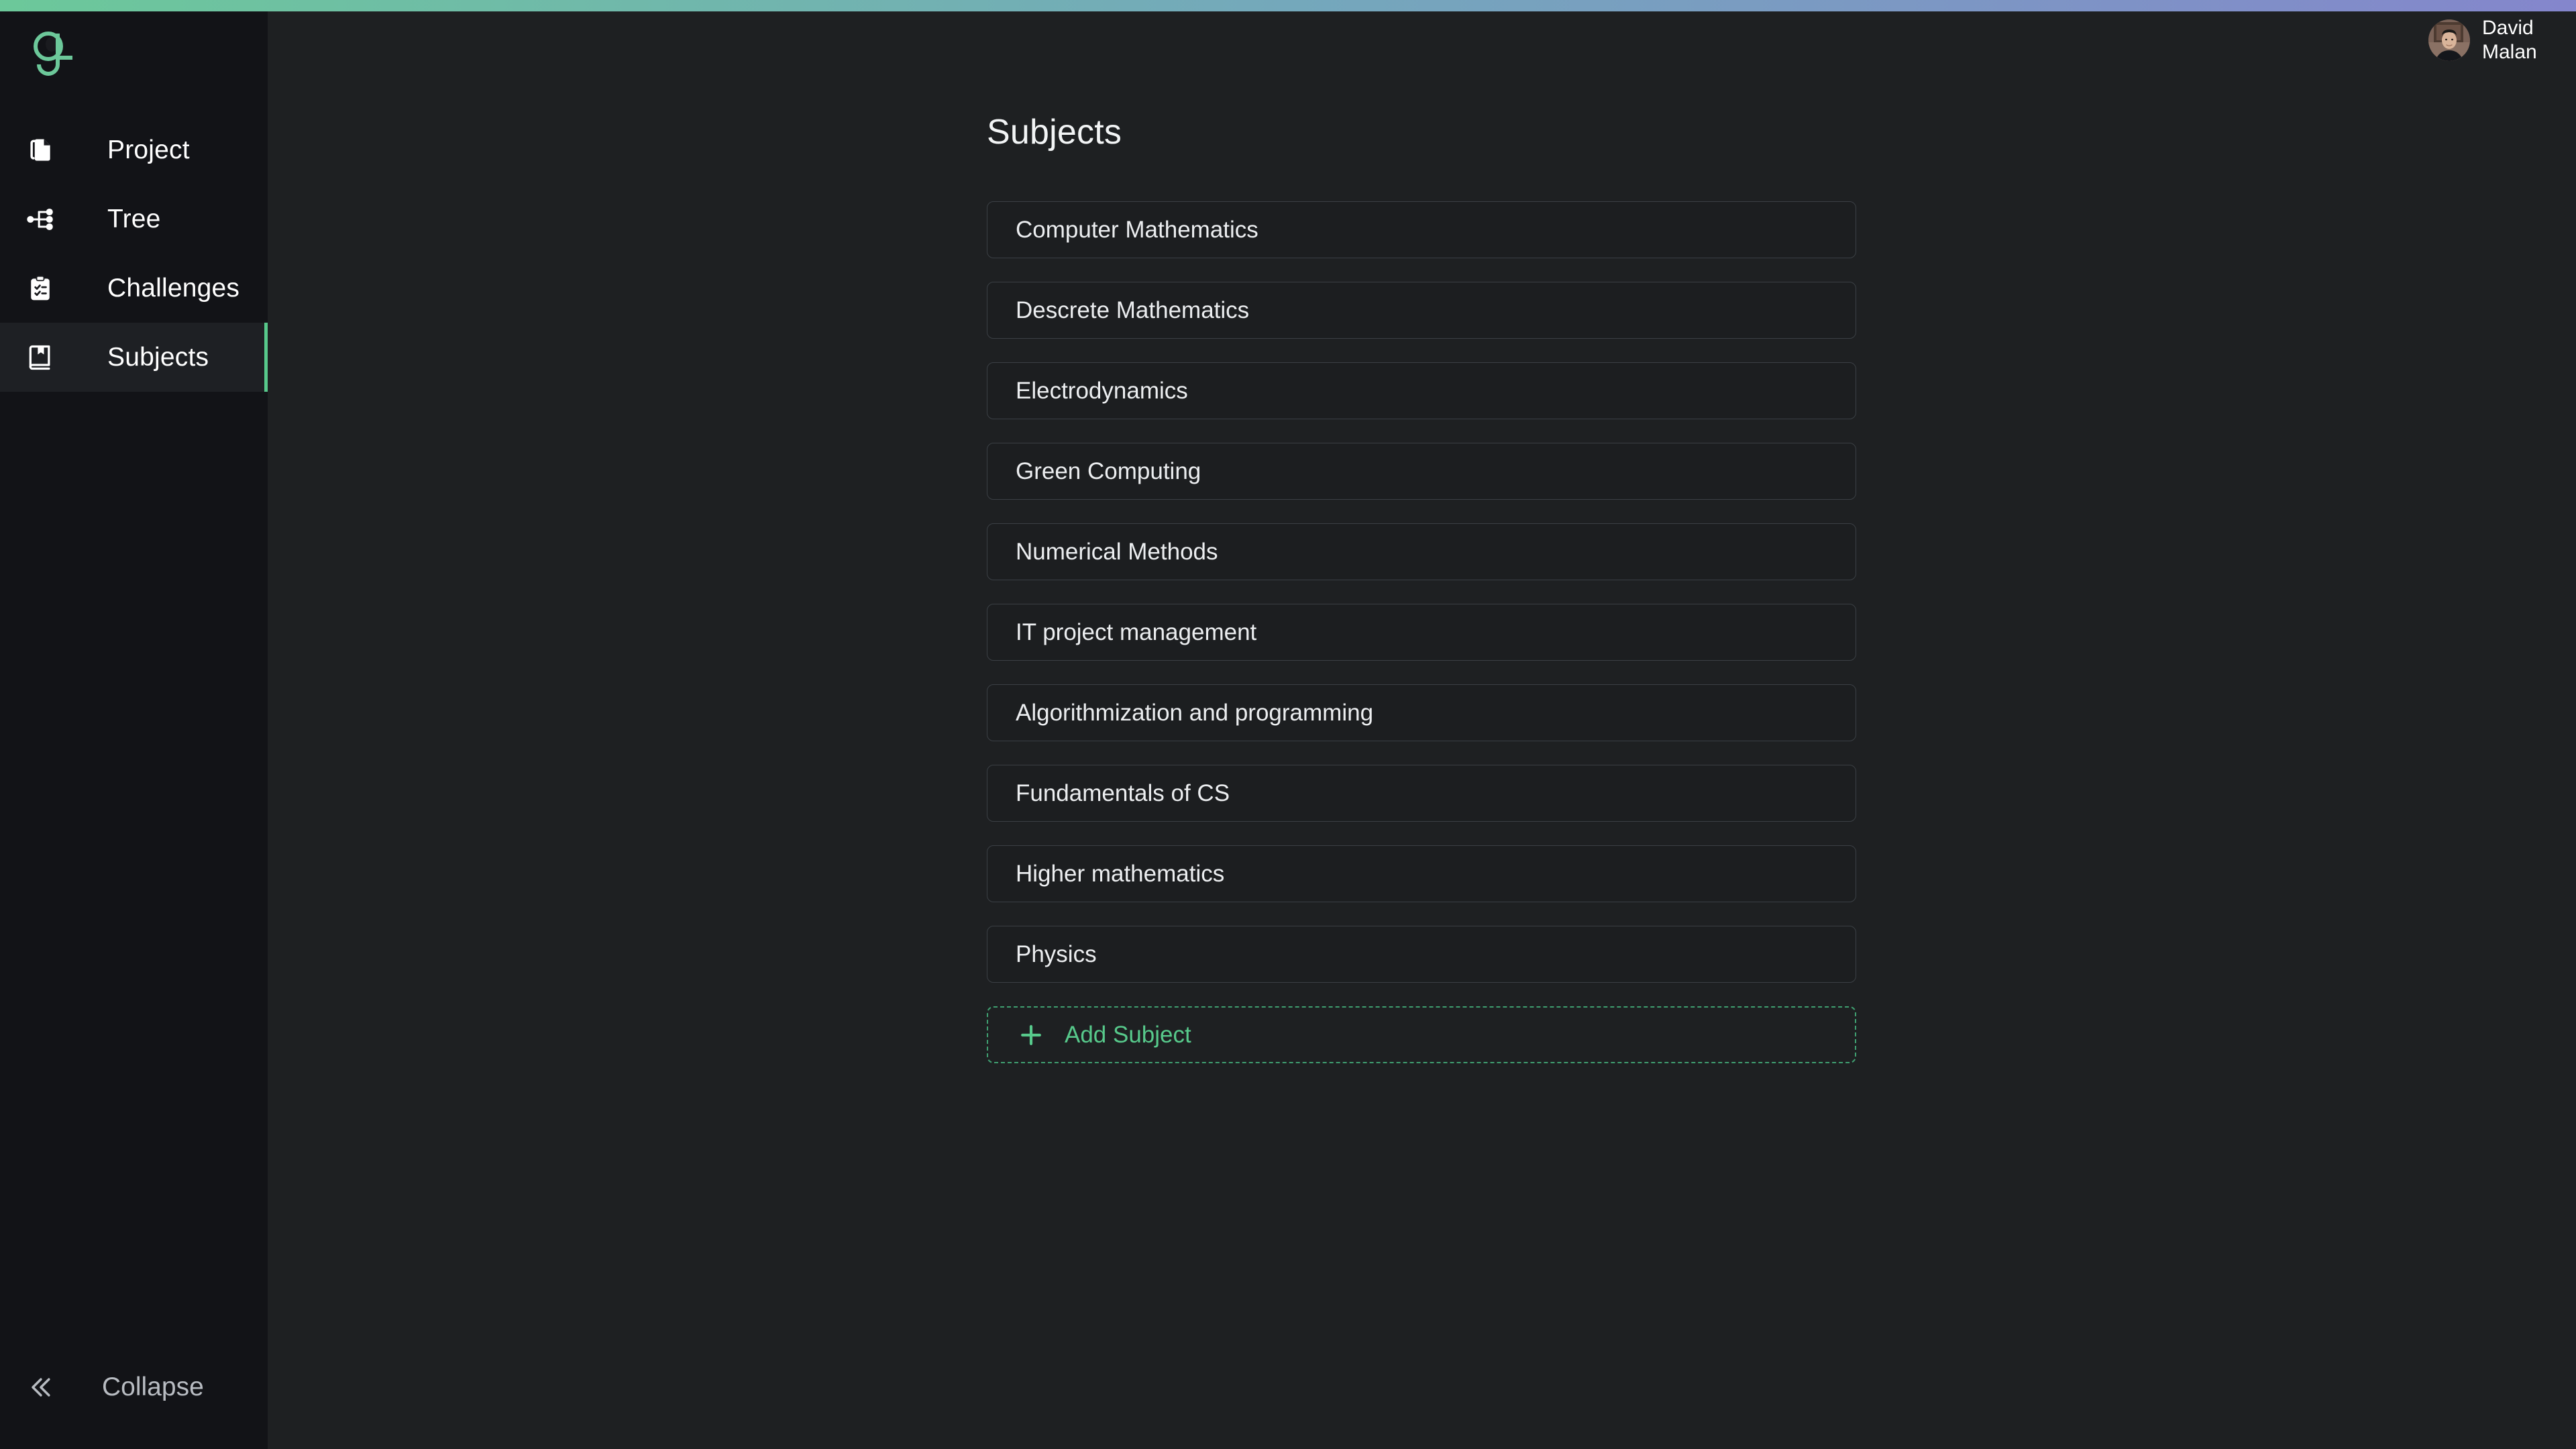 This screenshot has width=2576, height=1449. I want to click on subject-card: Computer Mathematics, so click(1421, 229).